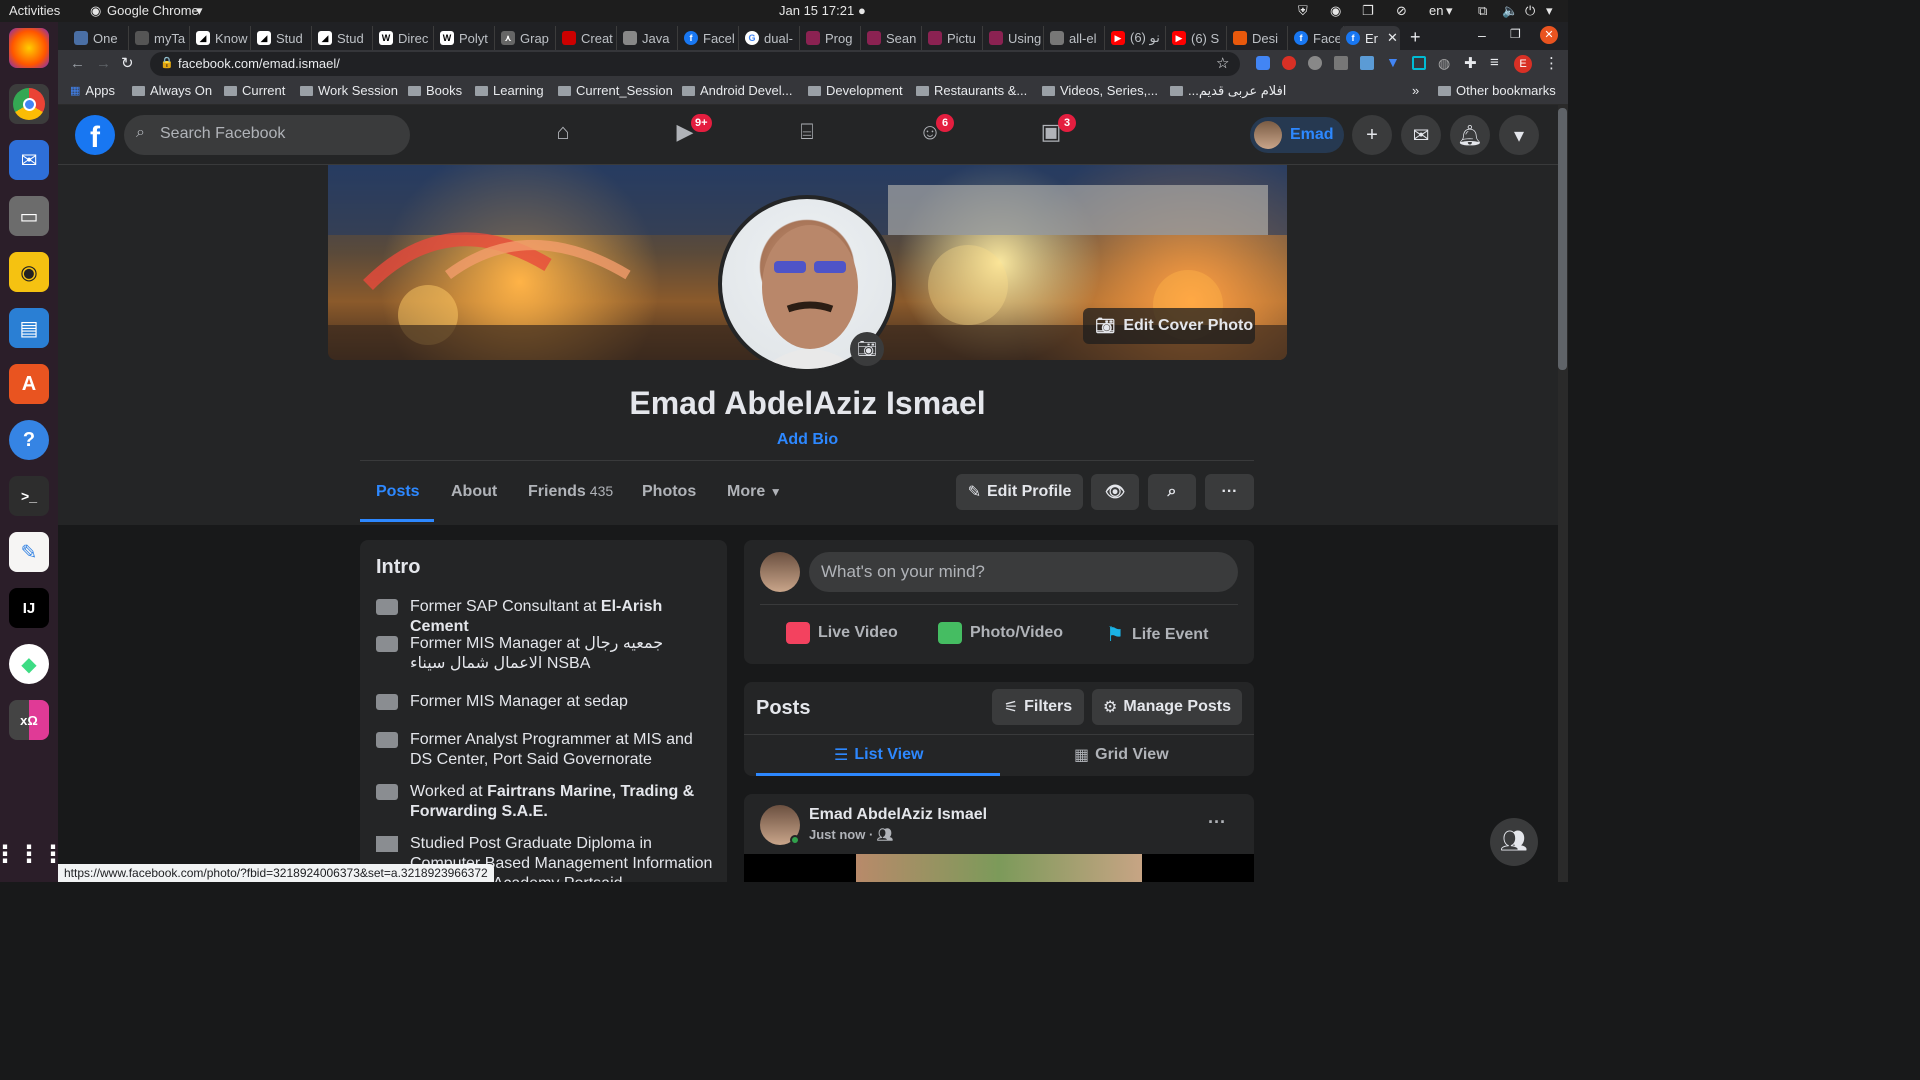 This screenshot has width=1920, height=1080. What do you see at coordinates (29, 664) in the screenshot?
I see `android-studio-icon: ◆` at bounding box center [29, 664].